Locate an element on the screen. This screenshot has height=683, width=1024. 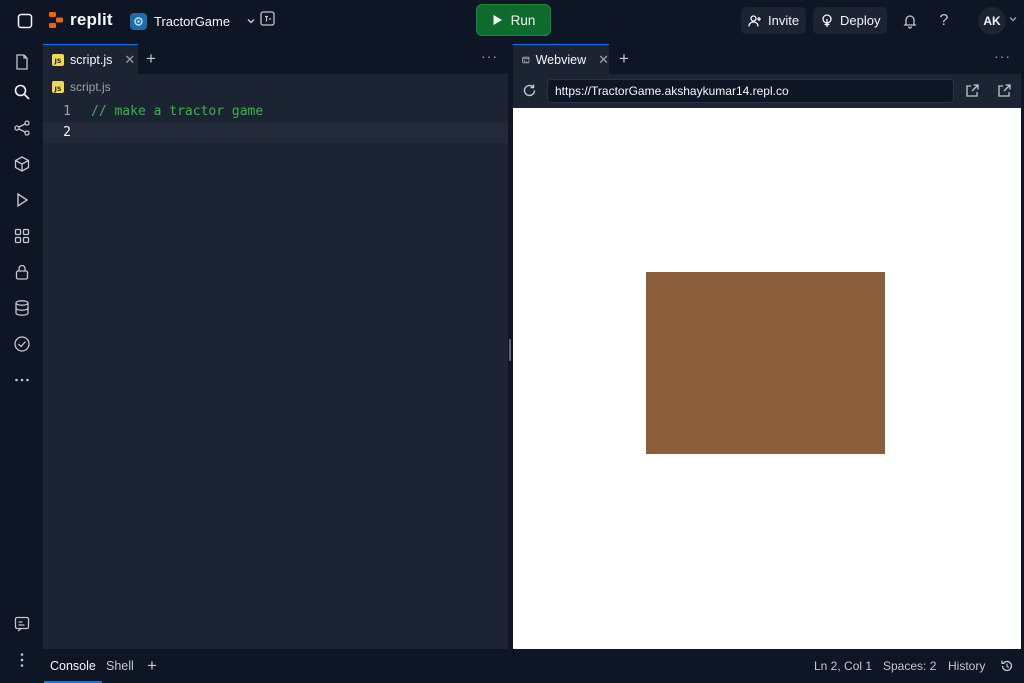
code-editor: 1 // make a tractor game 2 is located at coordinates (275, 122).